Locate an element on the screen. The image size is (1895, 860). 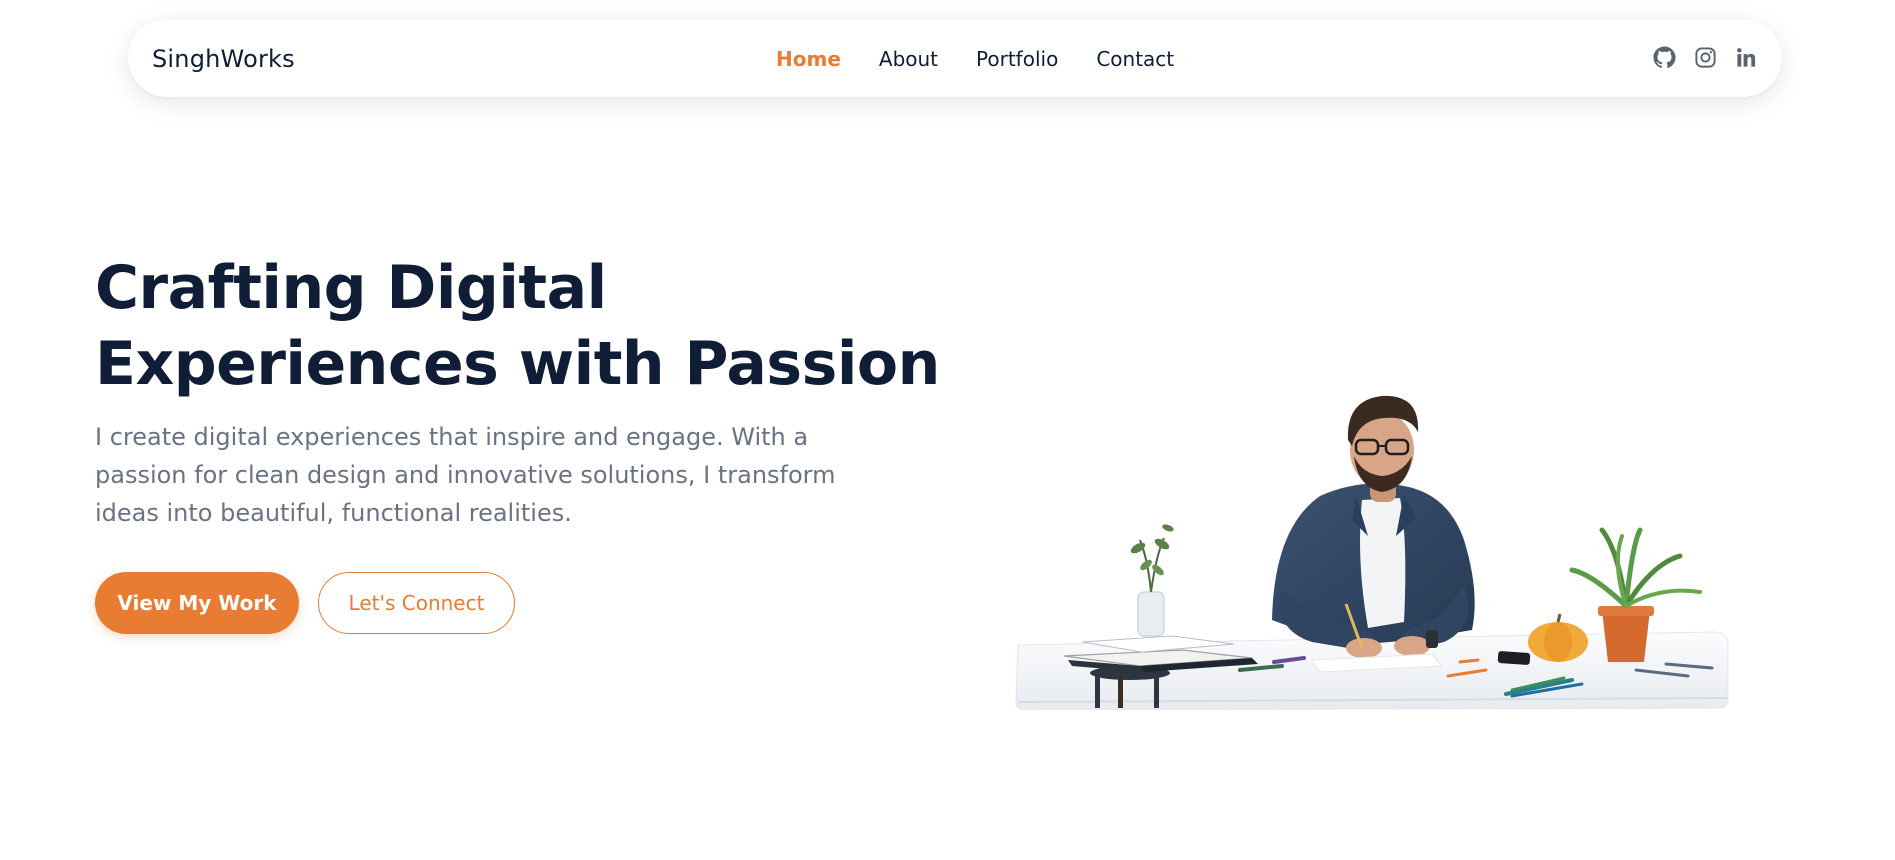
nav-item-contact: Contact is located at coordinates (1135, 59).